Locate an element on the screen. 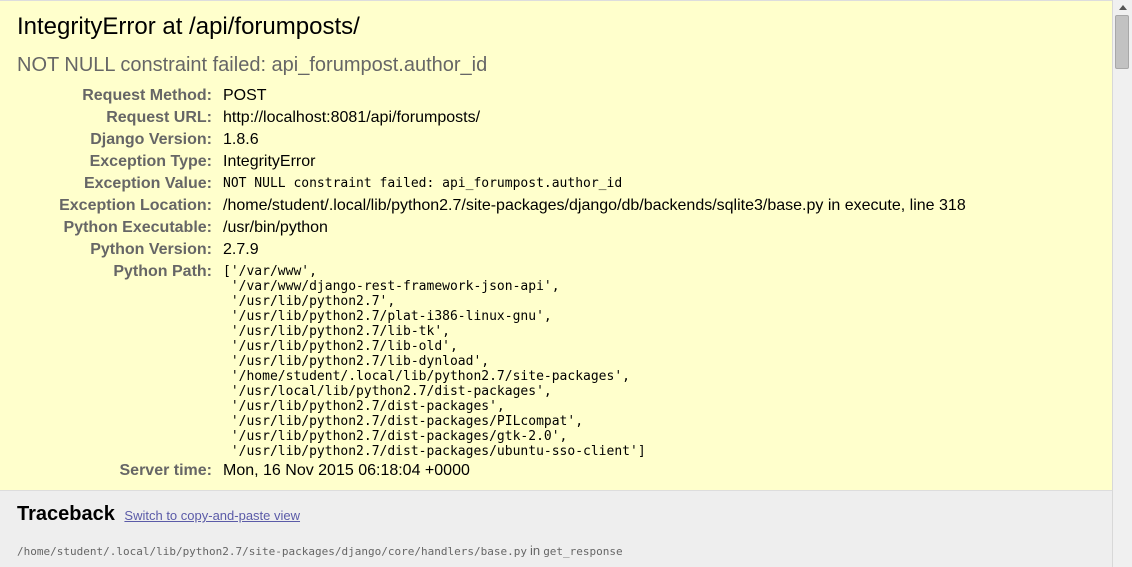 This screenshot has width=1132, height=567. python-path-entry: '/usr/lib/python2.7', is located at coordinates (309, 301).